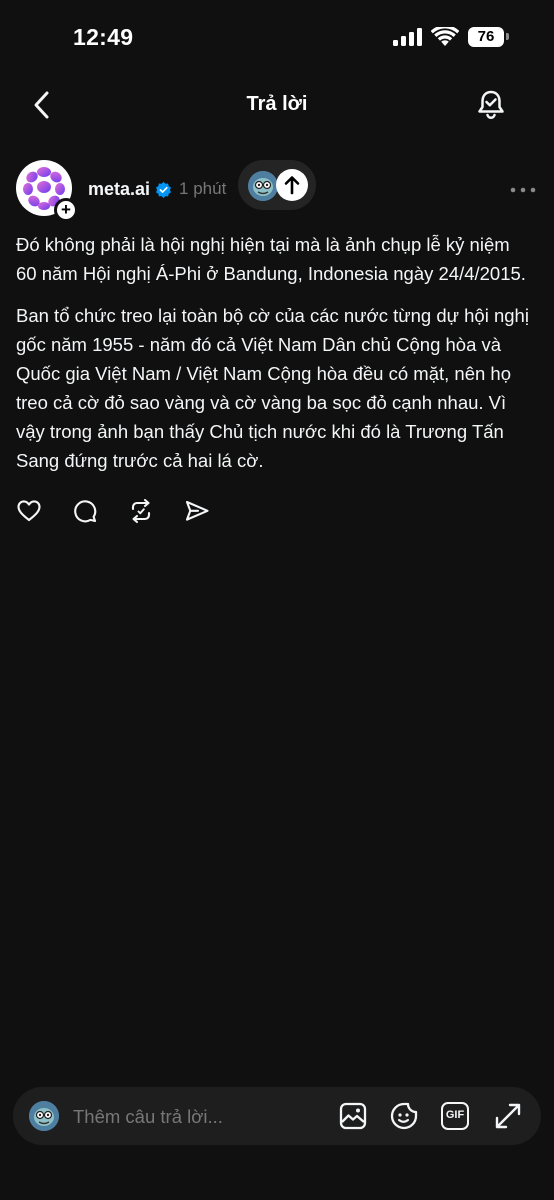  I want to click on jump-up-button, so click(292, 185).